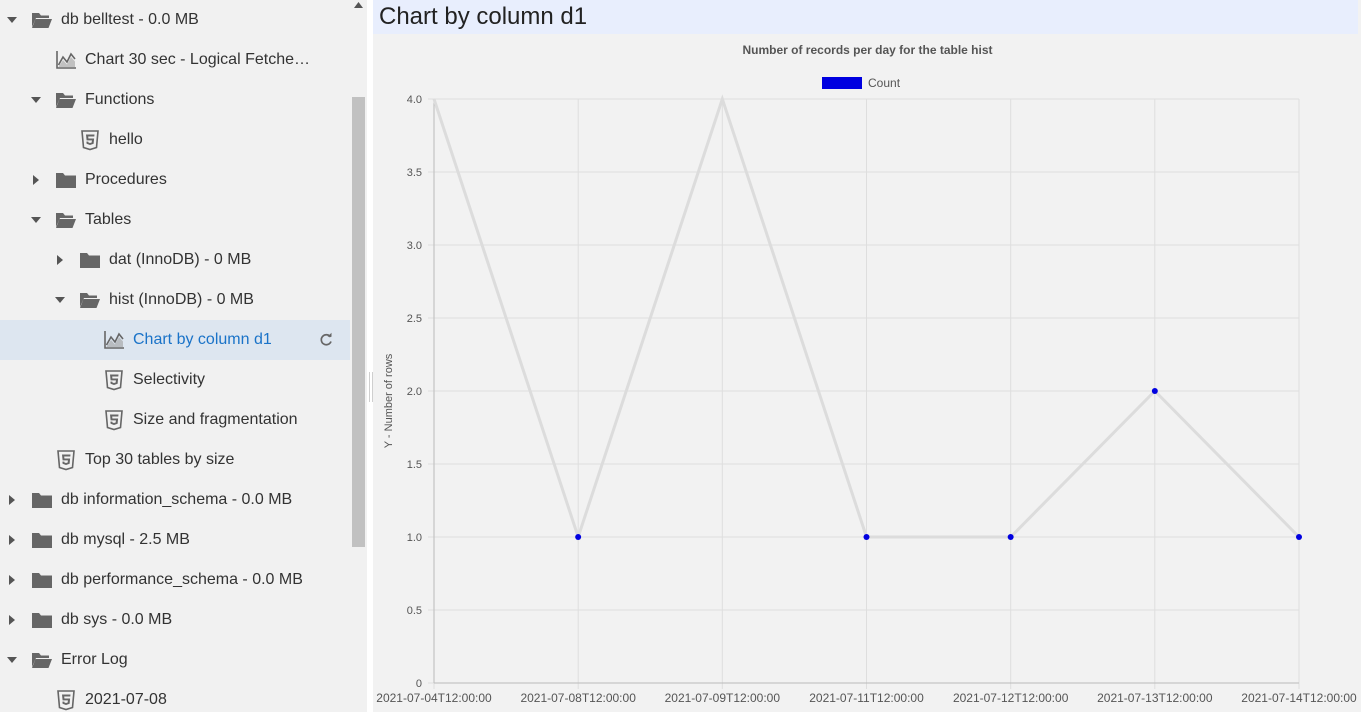  Describe the element at coordinates (884, 83) in the screenshot. I see `legend-label-count: Count` at that location.